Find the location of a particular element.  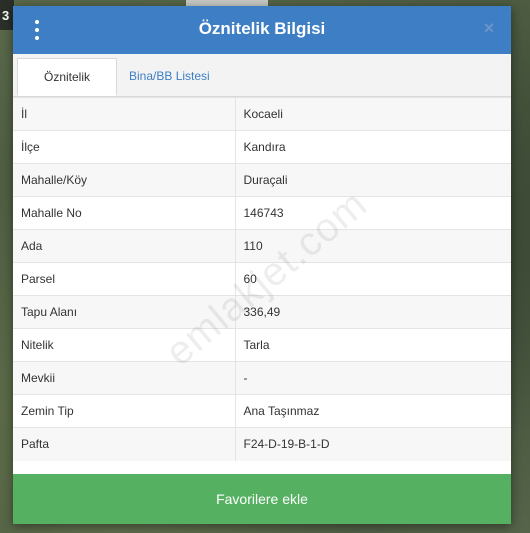

dialog-header: Öznitelik Bilgisi × is located at coordinates (262, 30).